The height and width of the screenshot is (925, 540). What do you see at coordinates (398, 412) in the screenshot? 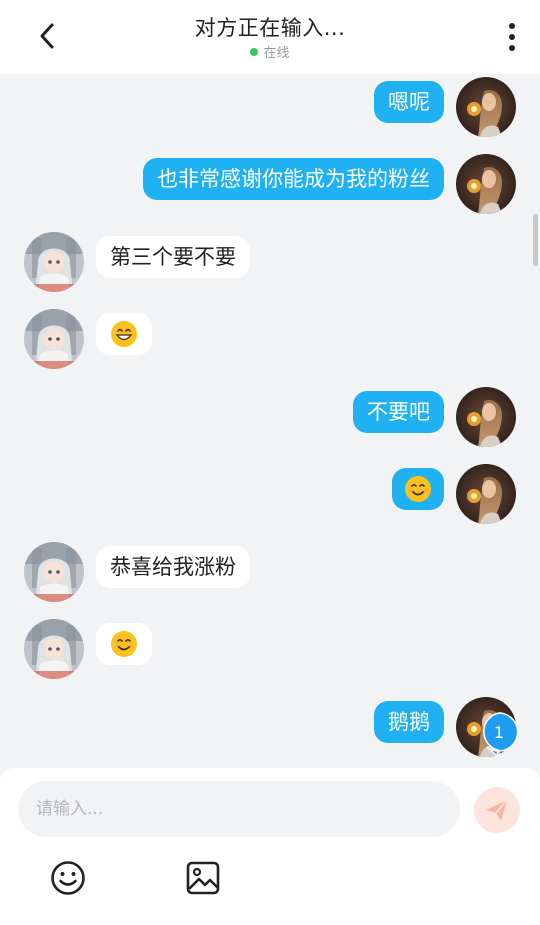
I see `message-bubble: 不要吧` at bounding box center [398, 412].